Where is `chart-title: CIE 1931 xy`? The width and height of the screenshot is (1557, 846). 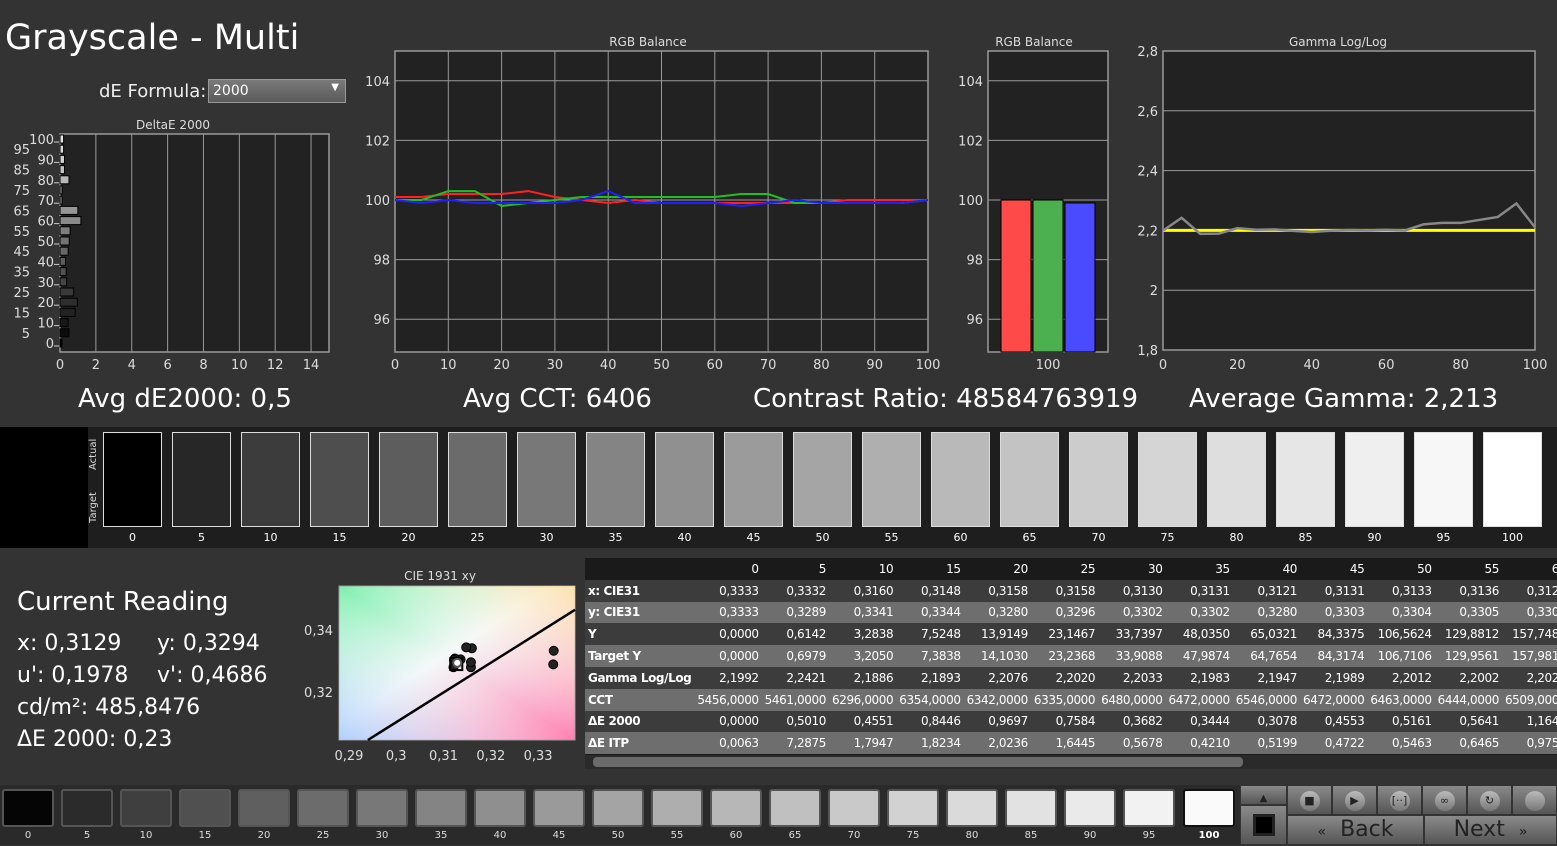
chart-title: CIE 1931 xy is located at coordinates (440, 576).